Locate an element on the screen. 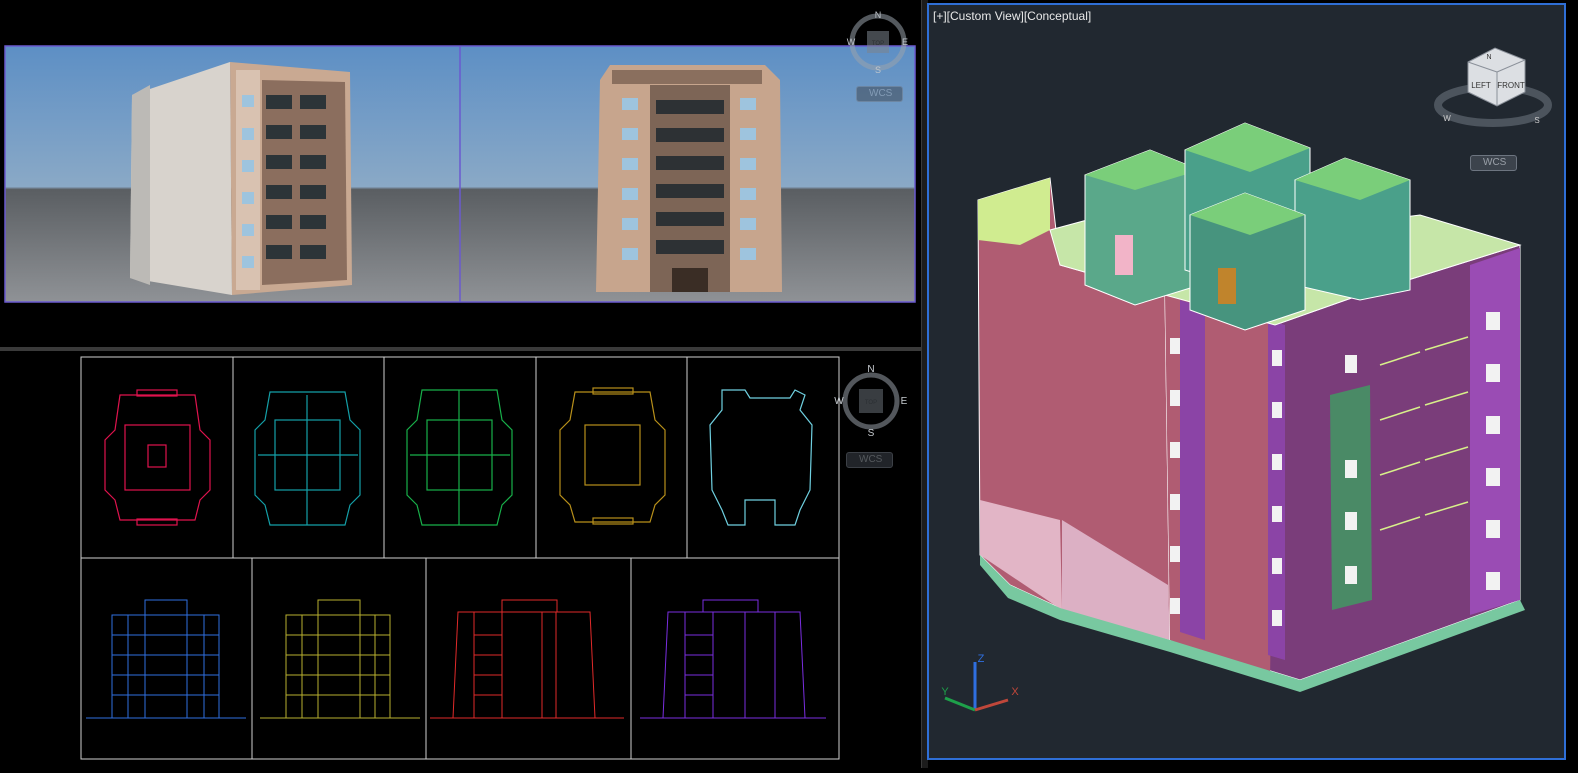  svg-text: LEFT is located at coordinates (1481, 85).